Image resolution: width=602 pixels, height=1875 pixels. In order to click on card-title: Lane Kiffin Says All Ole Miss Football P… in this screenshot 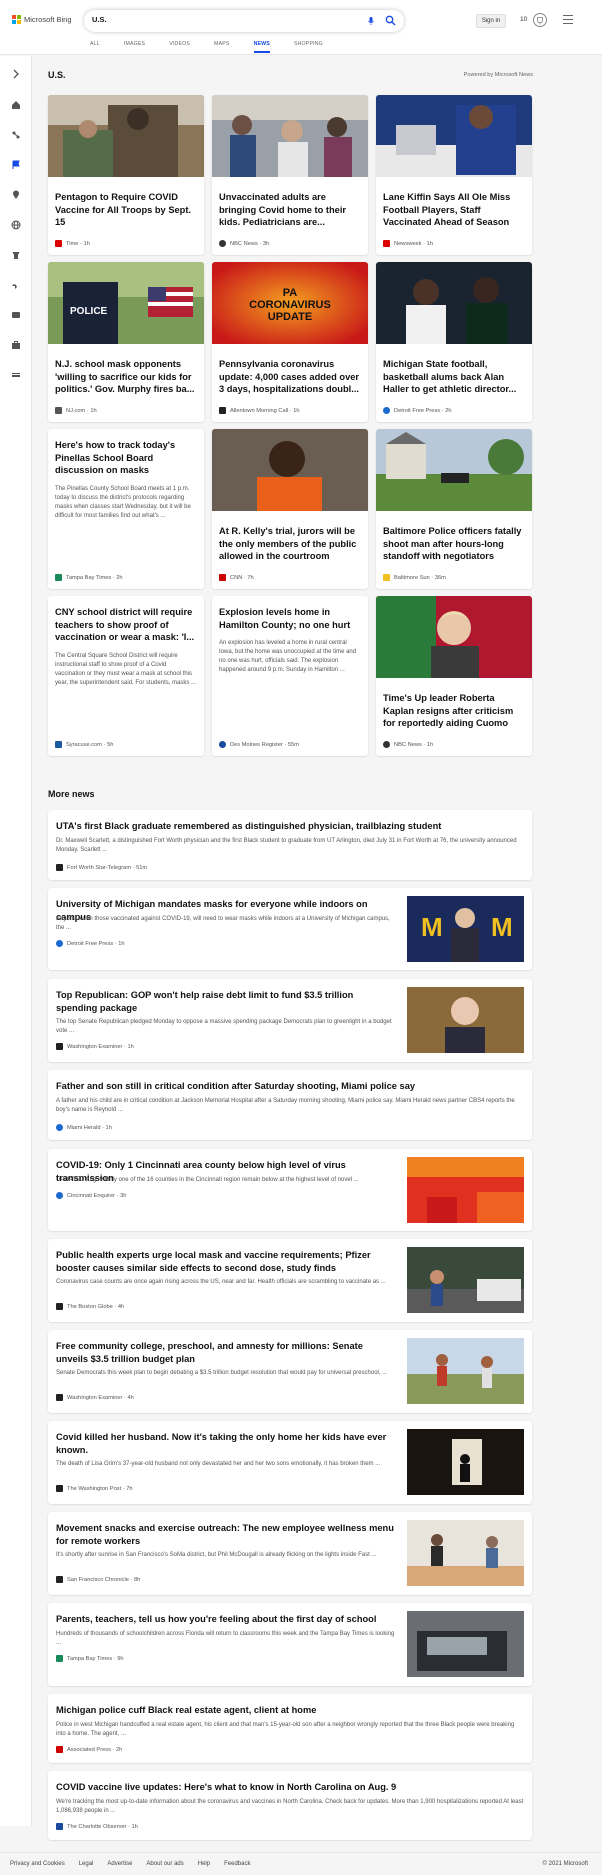, I will do `click(454, 205)`.